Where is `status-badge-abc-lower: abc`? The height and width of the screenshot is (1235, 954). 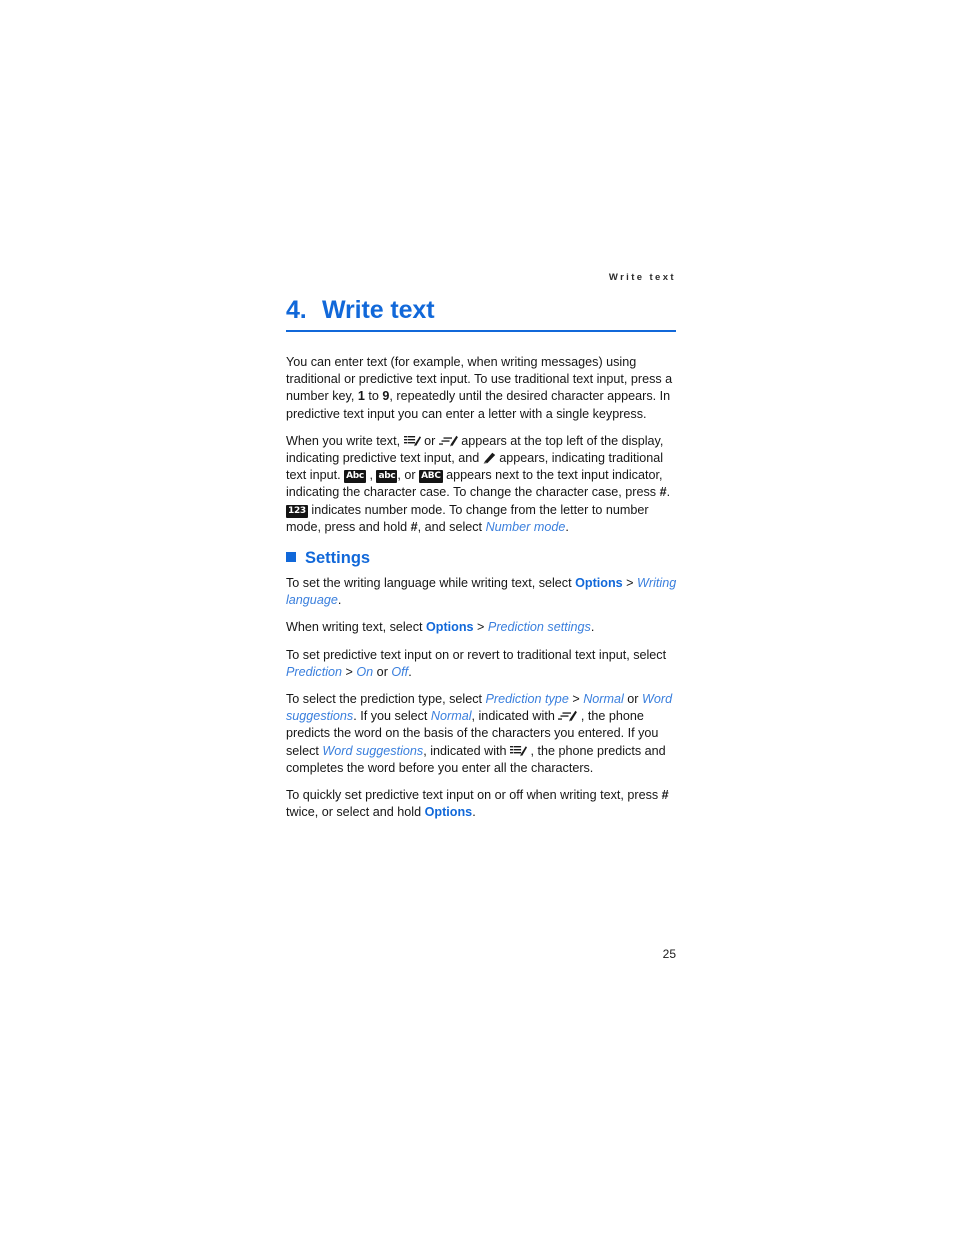
status-badge-abc-lower: abc is located at coordinates (387, 477).